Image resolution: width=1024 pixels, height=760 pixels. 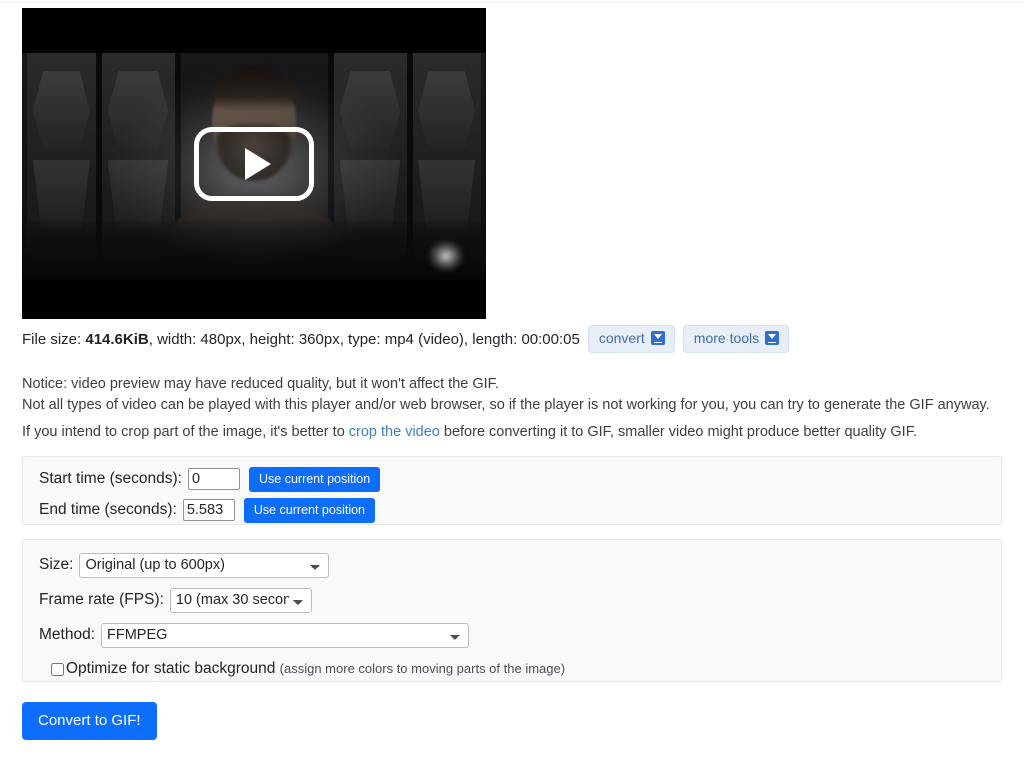 What do you see at coordinates (285, 635) in the screenshot?
I see `method-select: FFMPEG` at bounding box center [285, 635].